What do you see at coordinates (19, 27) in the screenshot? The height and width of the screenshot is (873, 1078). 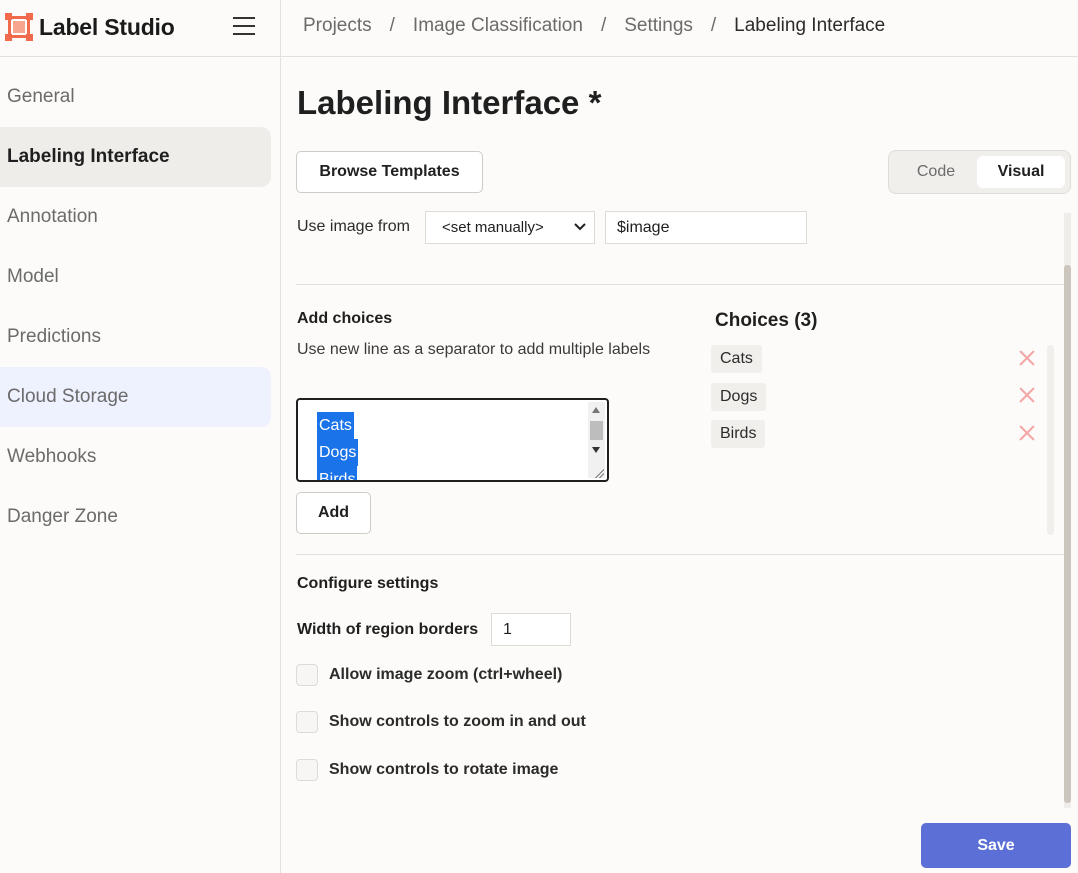 I see `label-studio-logo-icon` at bounding box center [19, 27].